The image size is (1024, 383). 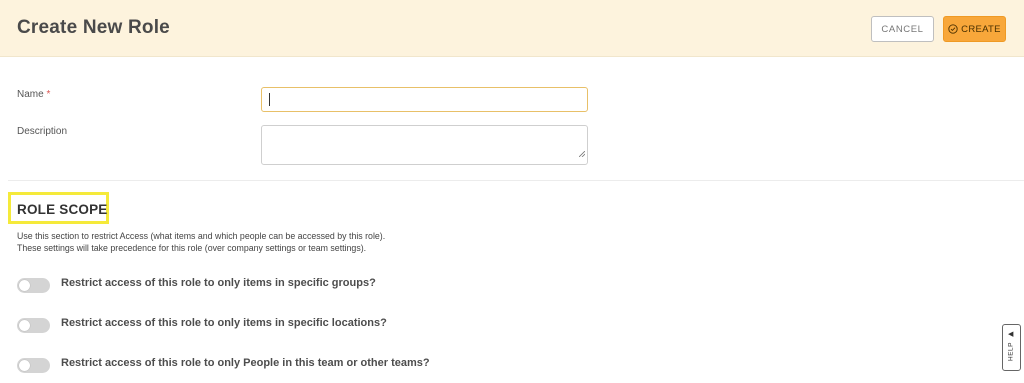 What do you see at coordinates (516, 180) in the screenshot?
I see `section-divider` at bounding box center [516, 180].